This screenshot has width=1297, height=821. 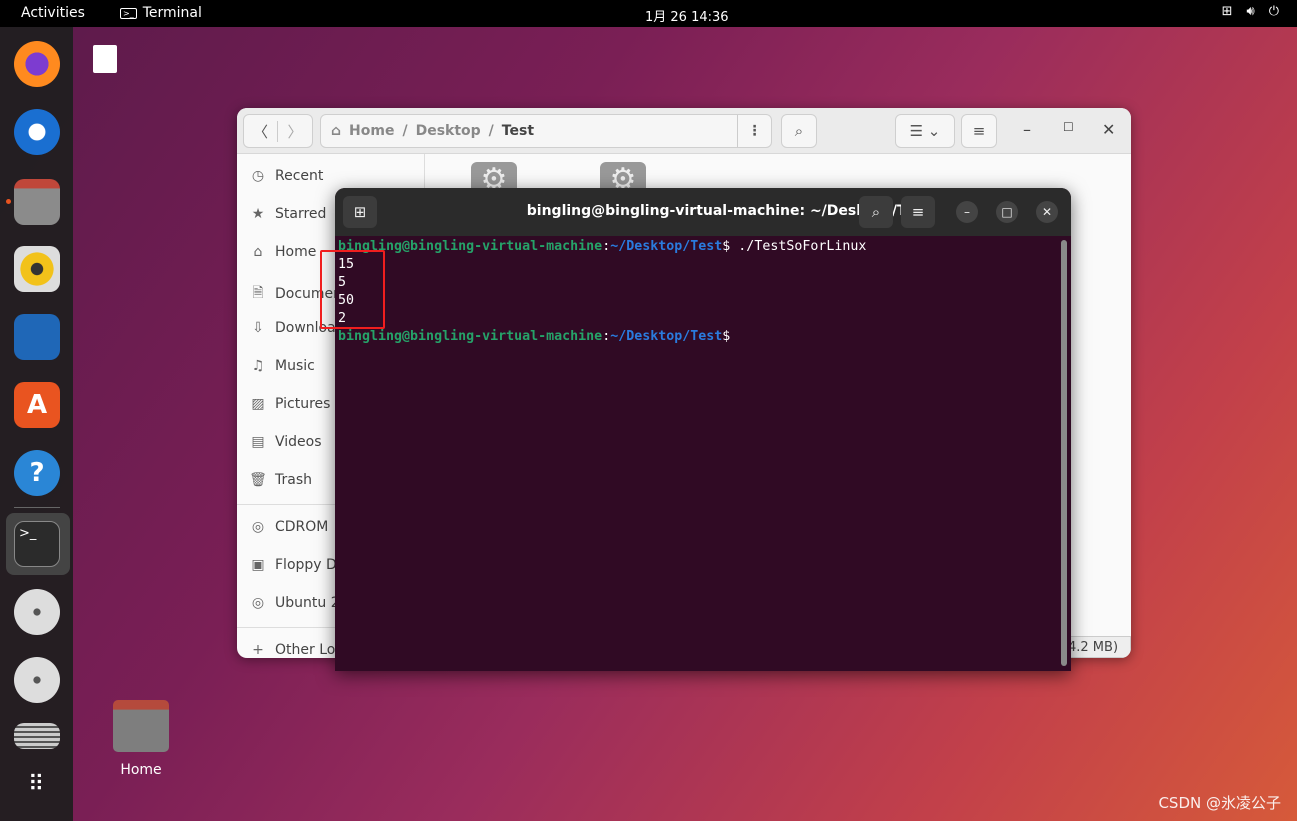 What do you see at coordinates (258, 293) in the screenshot?
I see `document-icon: 🗎︎` at bounding box center [258, 293].